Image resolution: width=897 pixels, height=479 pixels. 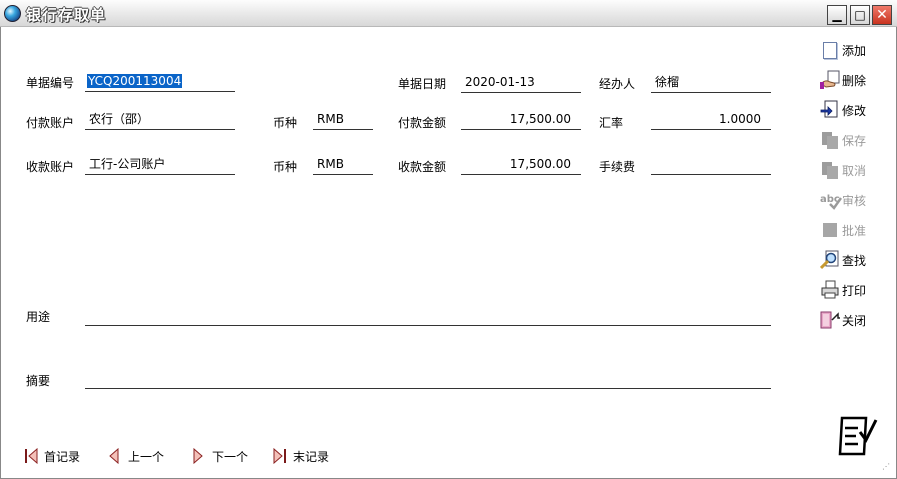 I want to click on close-label: 关闭, so click(x=854, y=320).